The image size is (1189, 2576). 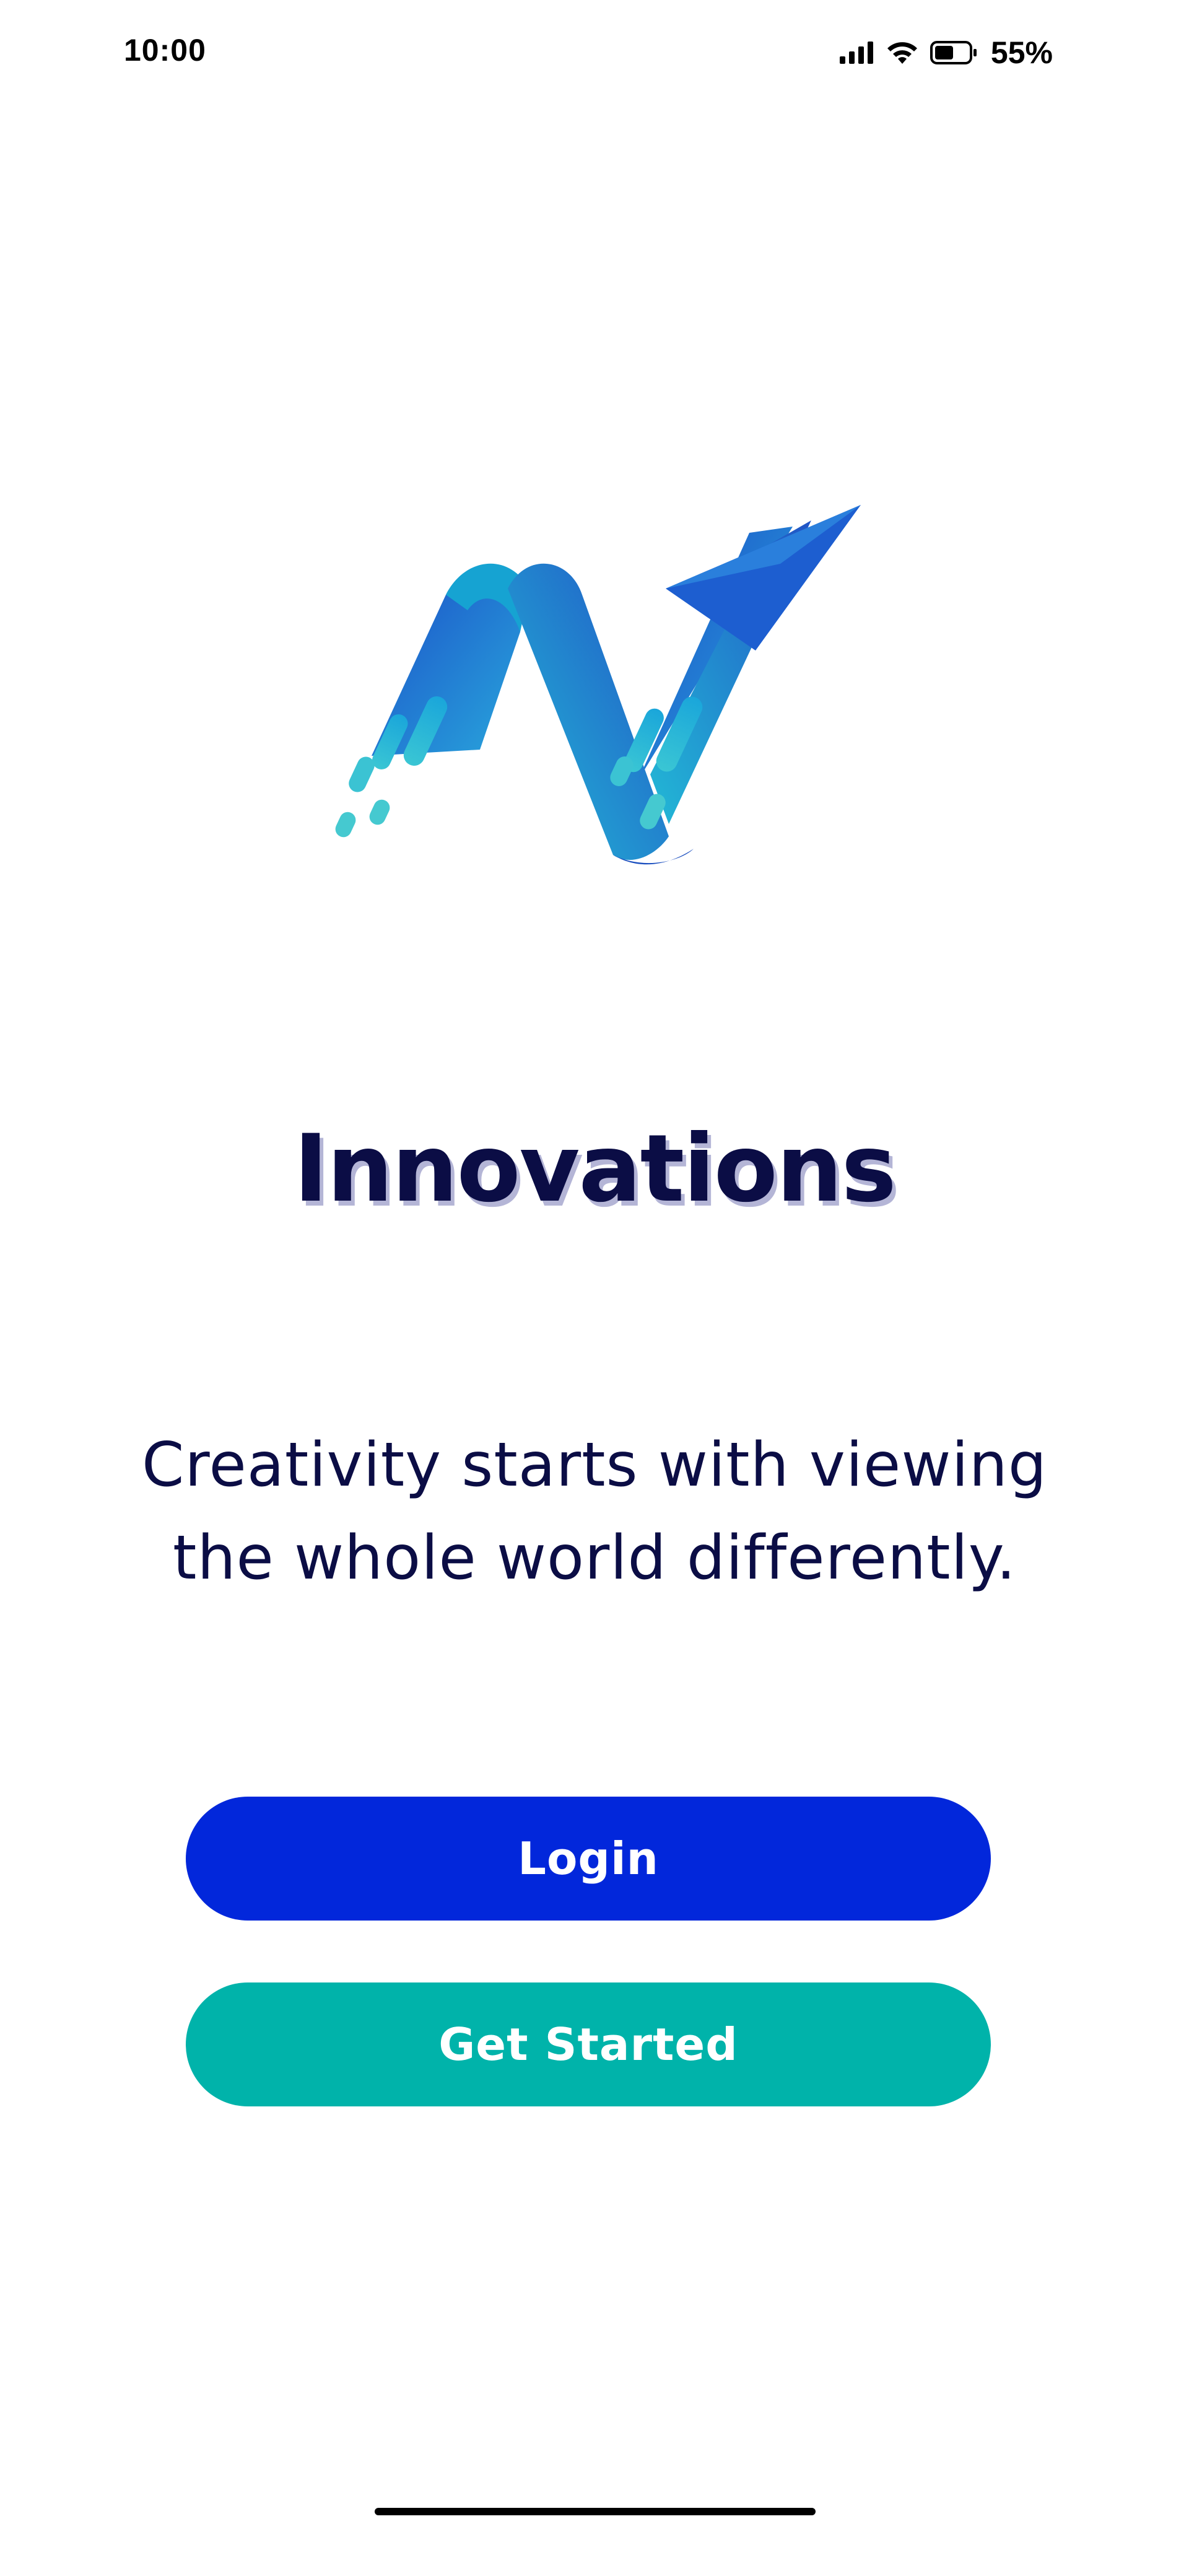 What do you see at coordinates (1021, 52) in the screenshot?
I see `battery-percentage: 55%` at bounding box center [1021, 52].